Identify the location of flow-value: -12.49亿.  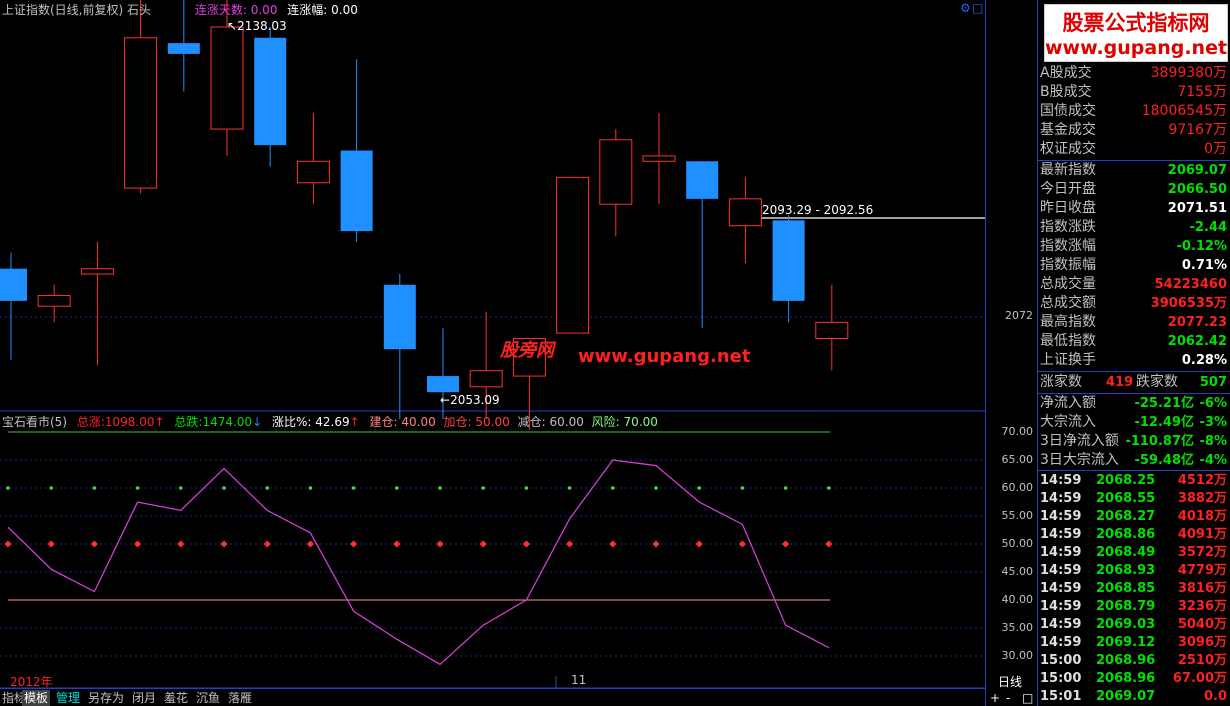
(1164, 422).